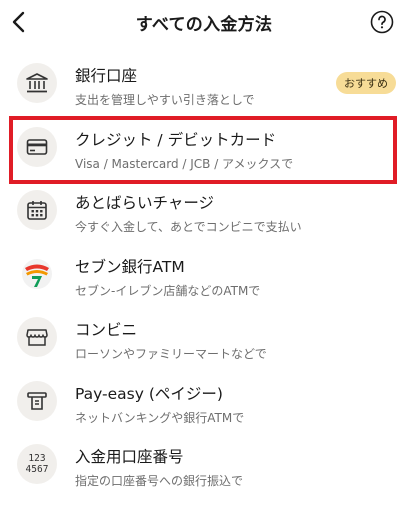 The width and height of the screenshot is (408, 505). Describe the element at coordinates (106, 76) in the screenshot. I see `method-label: 銀行口座` at that location.